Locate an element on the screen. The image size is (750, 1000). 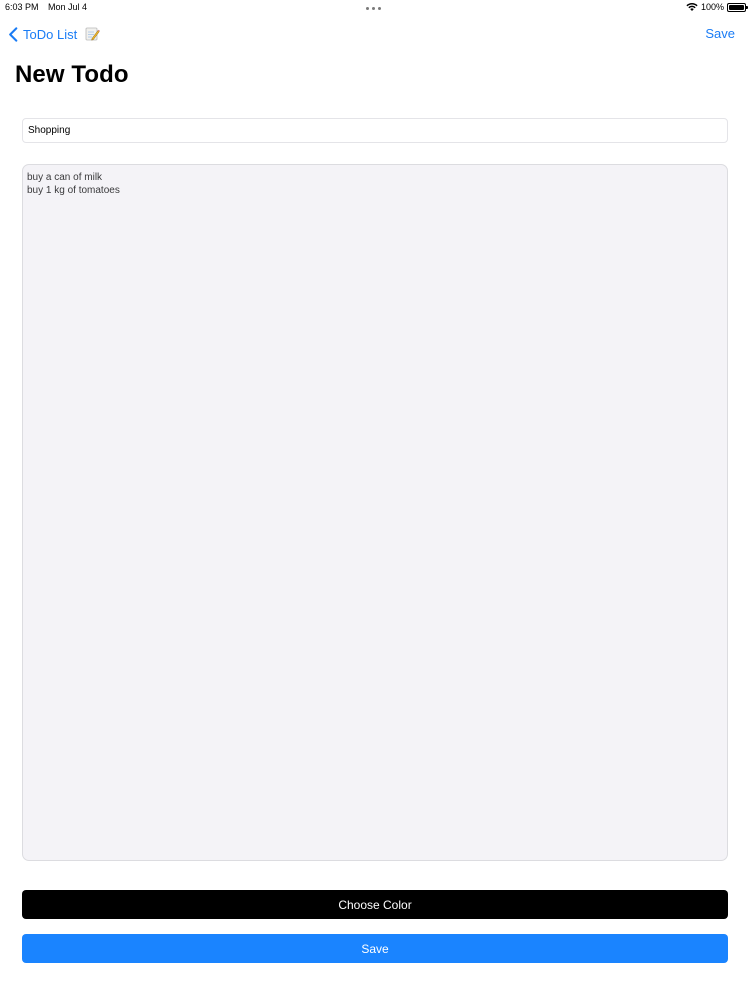
battery-icon is located at coordinates (737, 7).